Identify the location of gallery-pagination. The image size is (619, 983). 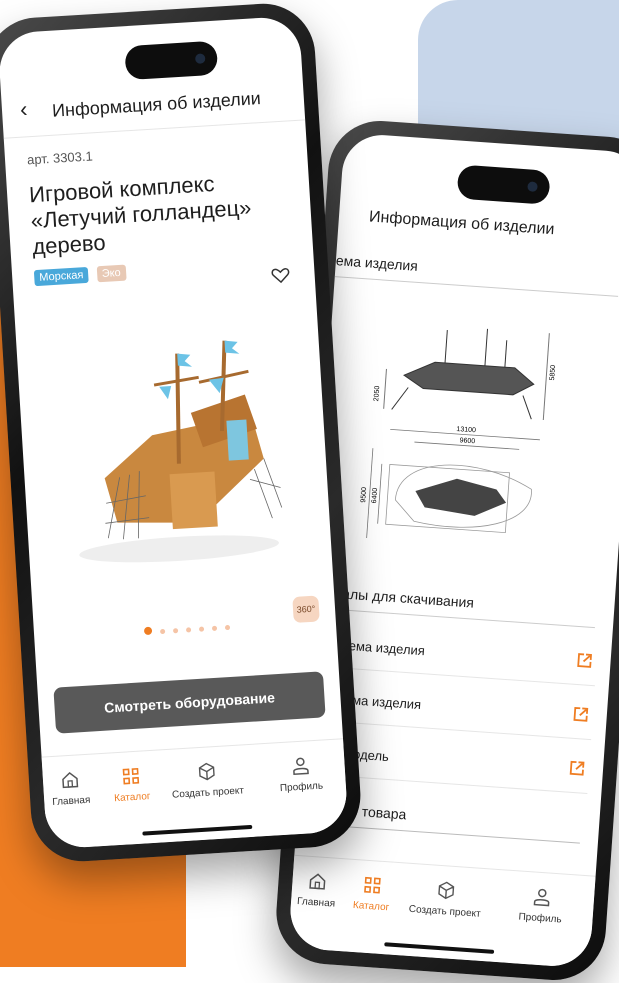
(191, 628).